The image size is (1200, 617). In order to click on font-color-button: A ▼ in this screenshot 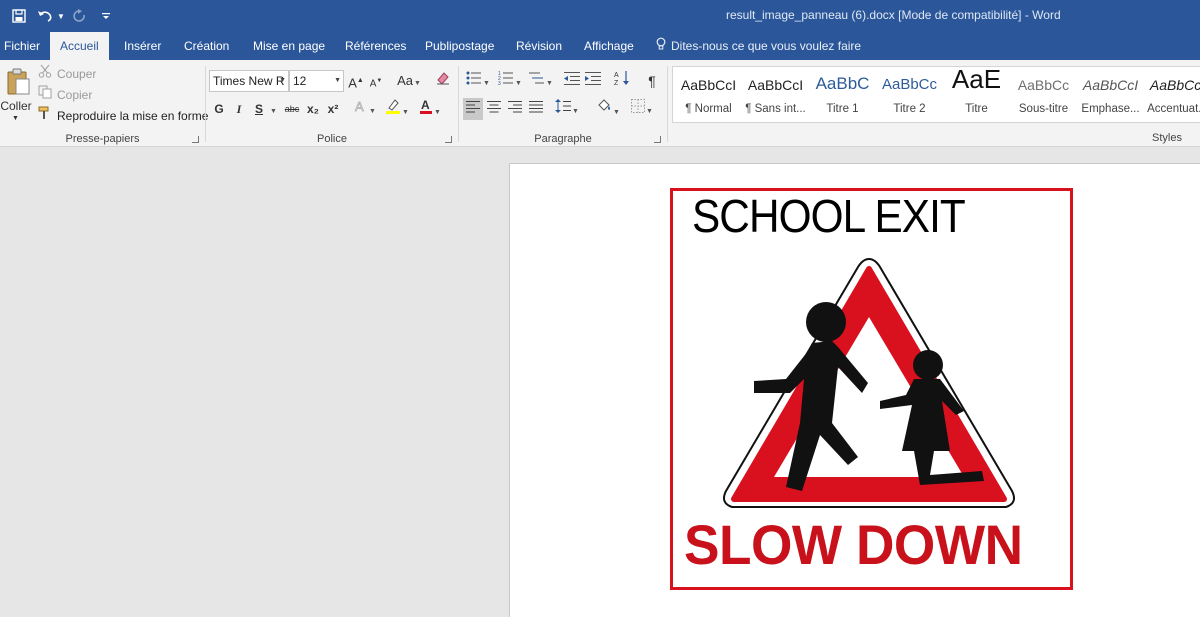, I will do `click(430, 109)`.